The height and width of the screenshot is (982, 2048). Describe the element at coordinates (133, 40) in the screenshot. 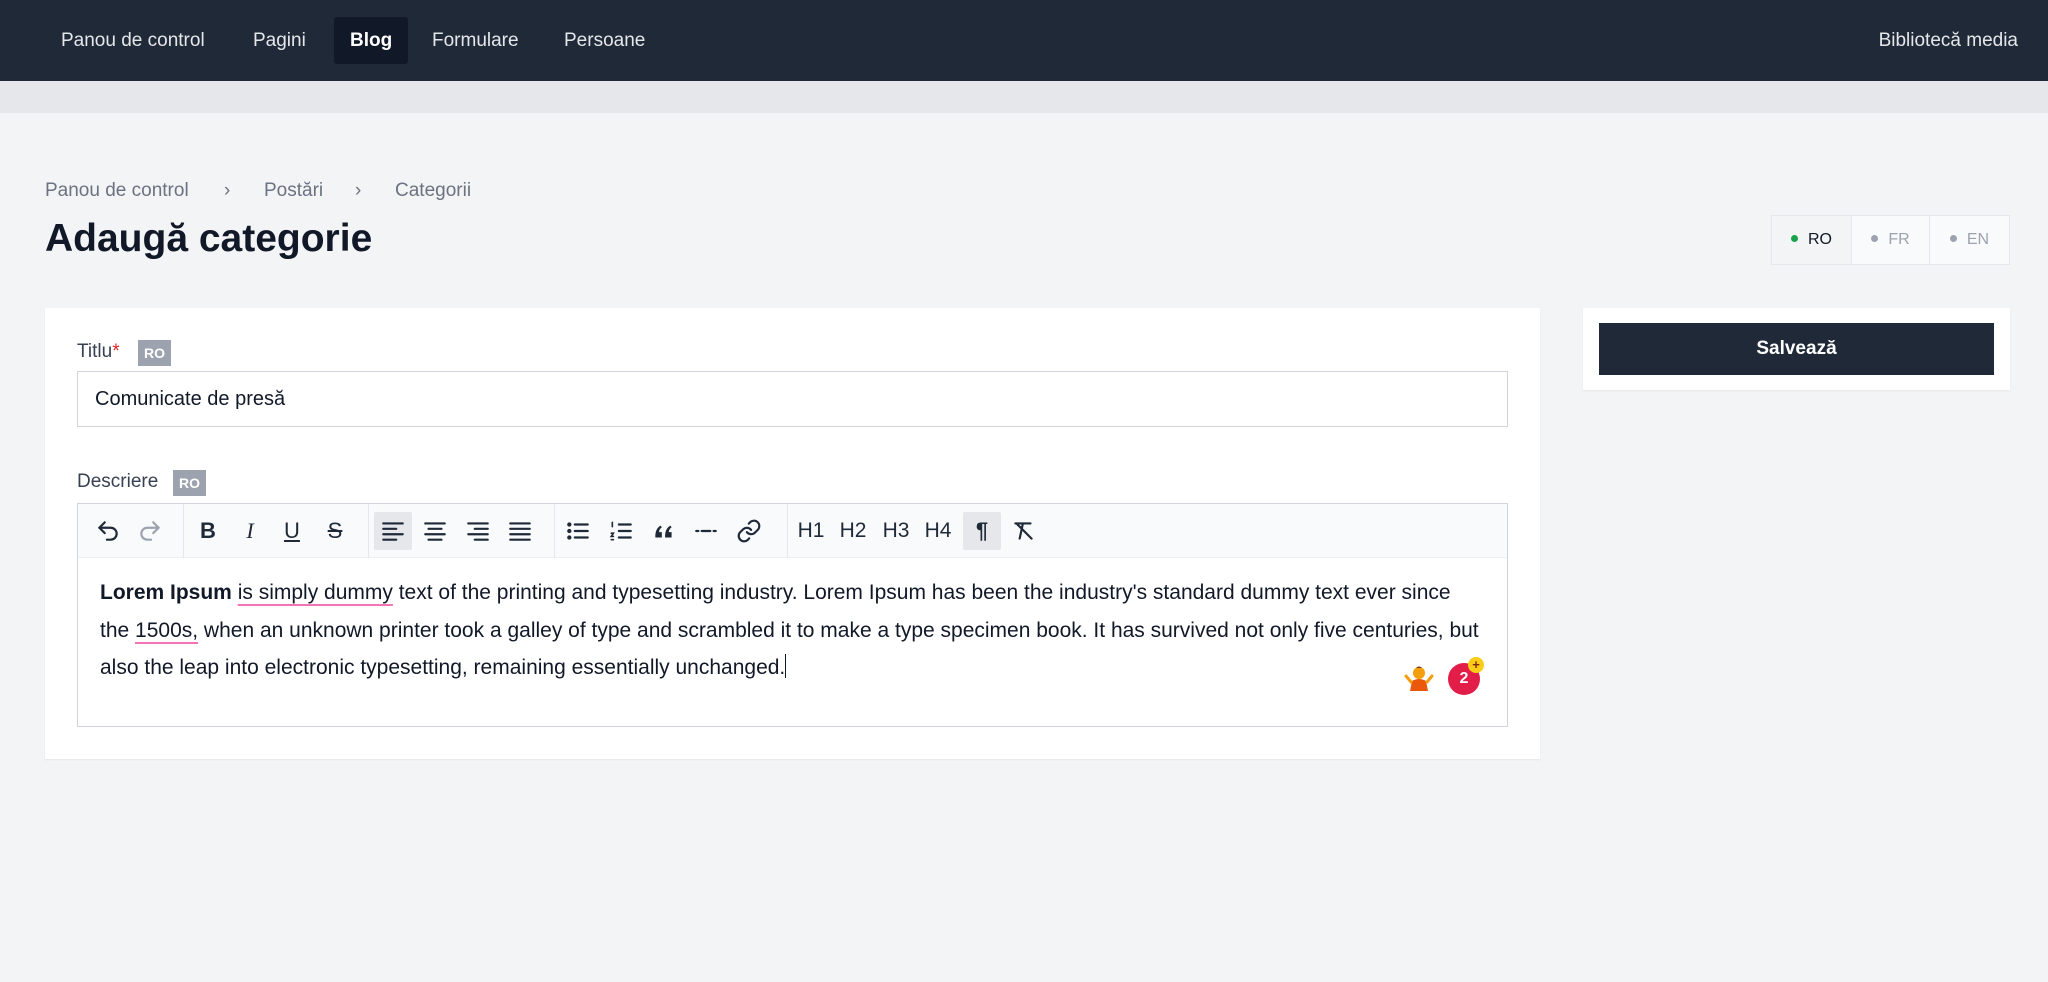

I see `nav-item-dashboard: Panou de control` at that location.